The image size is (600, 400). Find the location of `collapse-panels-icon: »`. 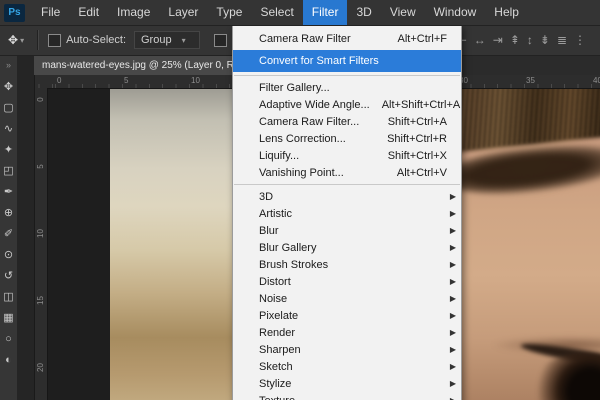

collapse-panels-icon: » is located at coordinates (8, 65).